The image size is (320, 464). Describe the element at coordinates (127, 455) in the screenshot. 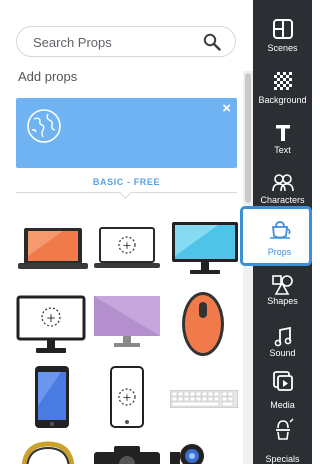

I see `prop-camera` at that location.